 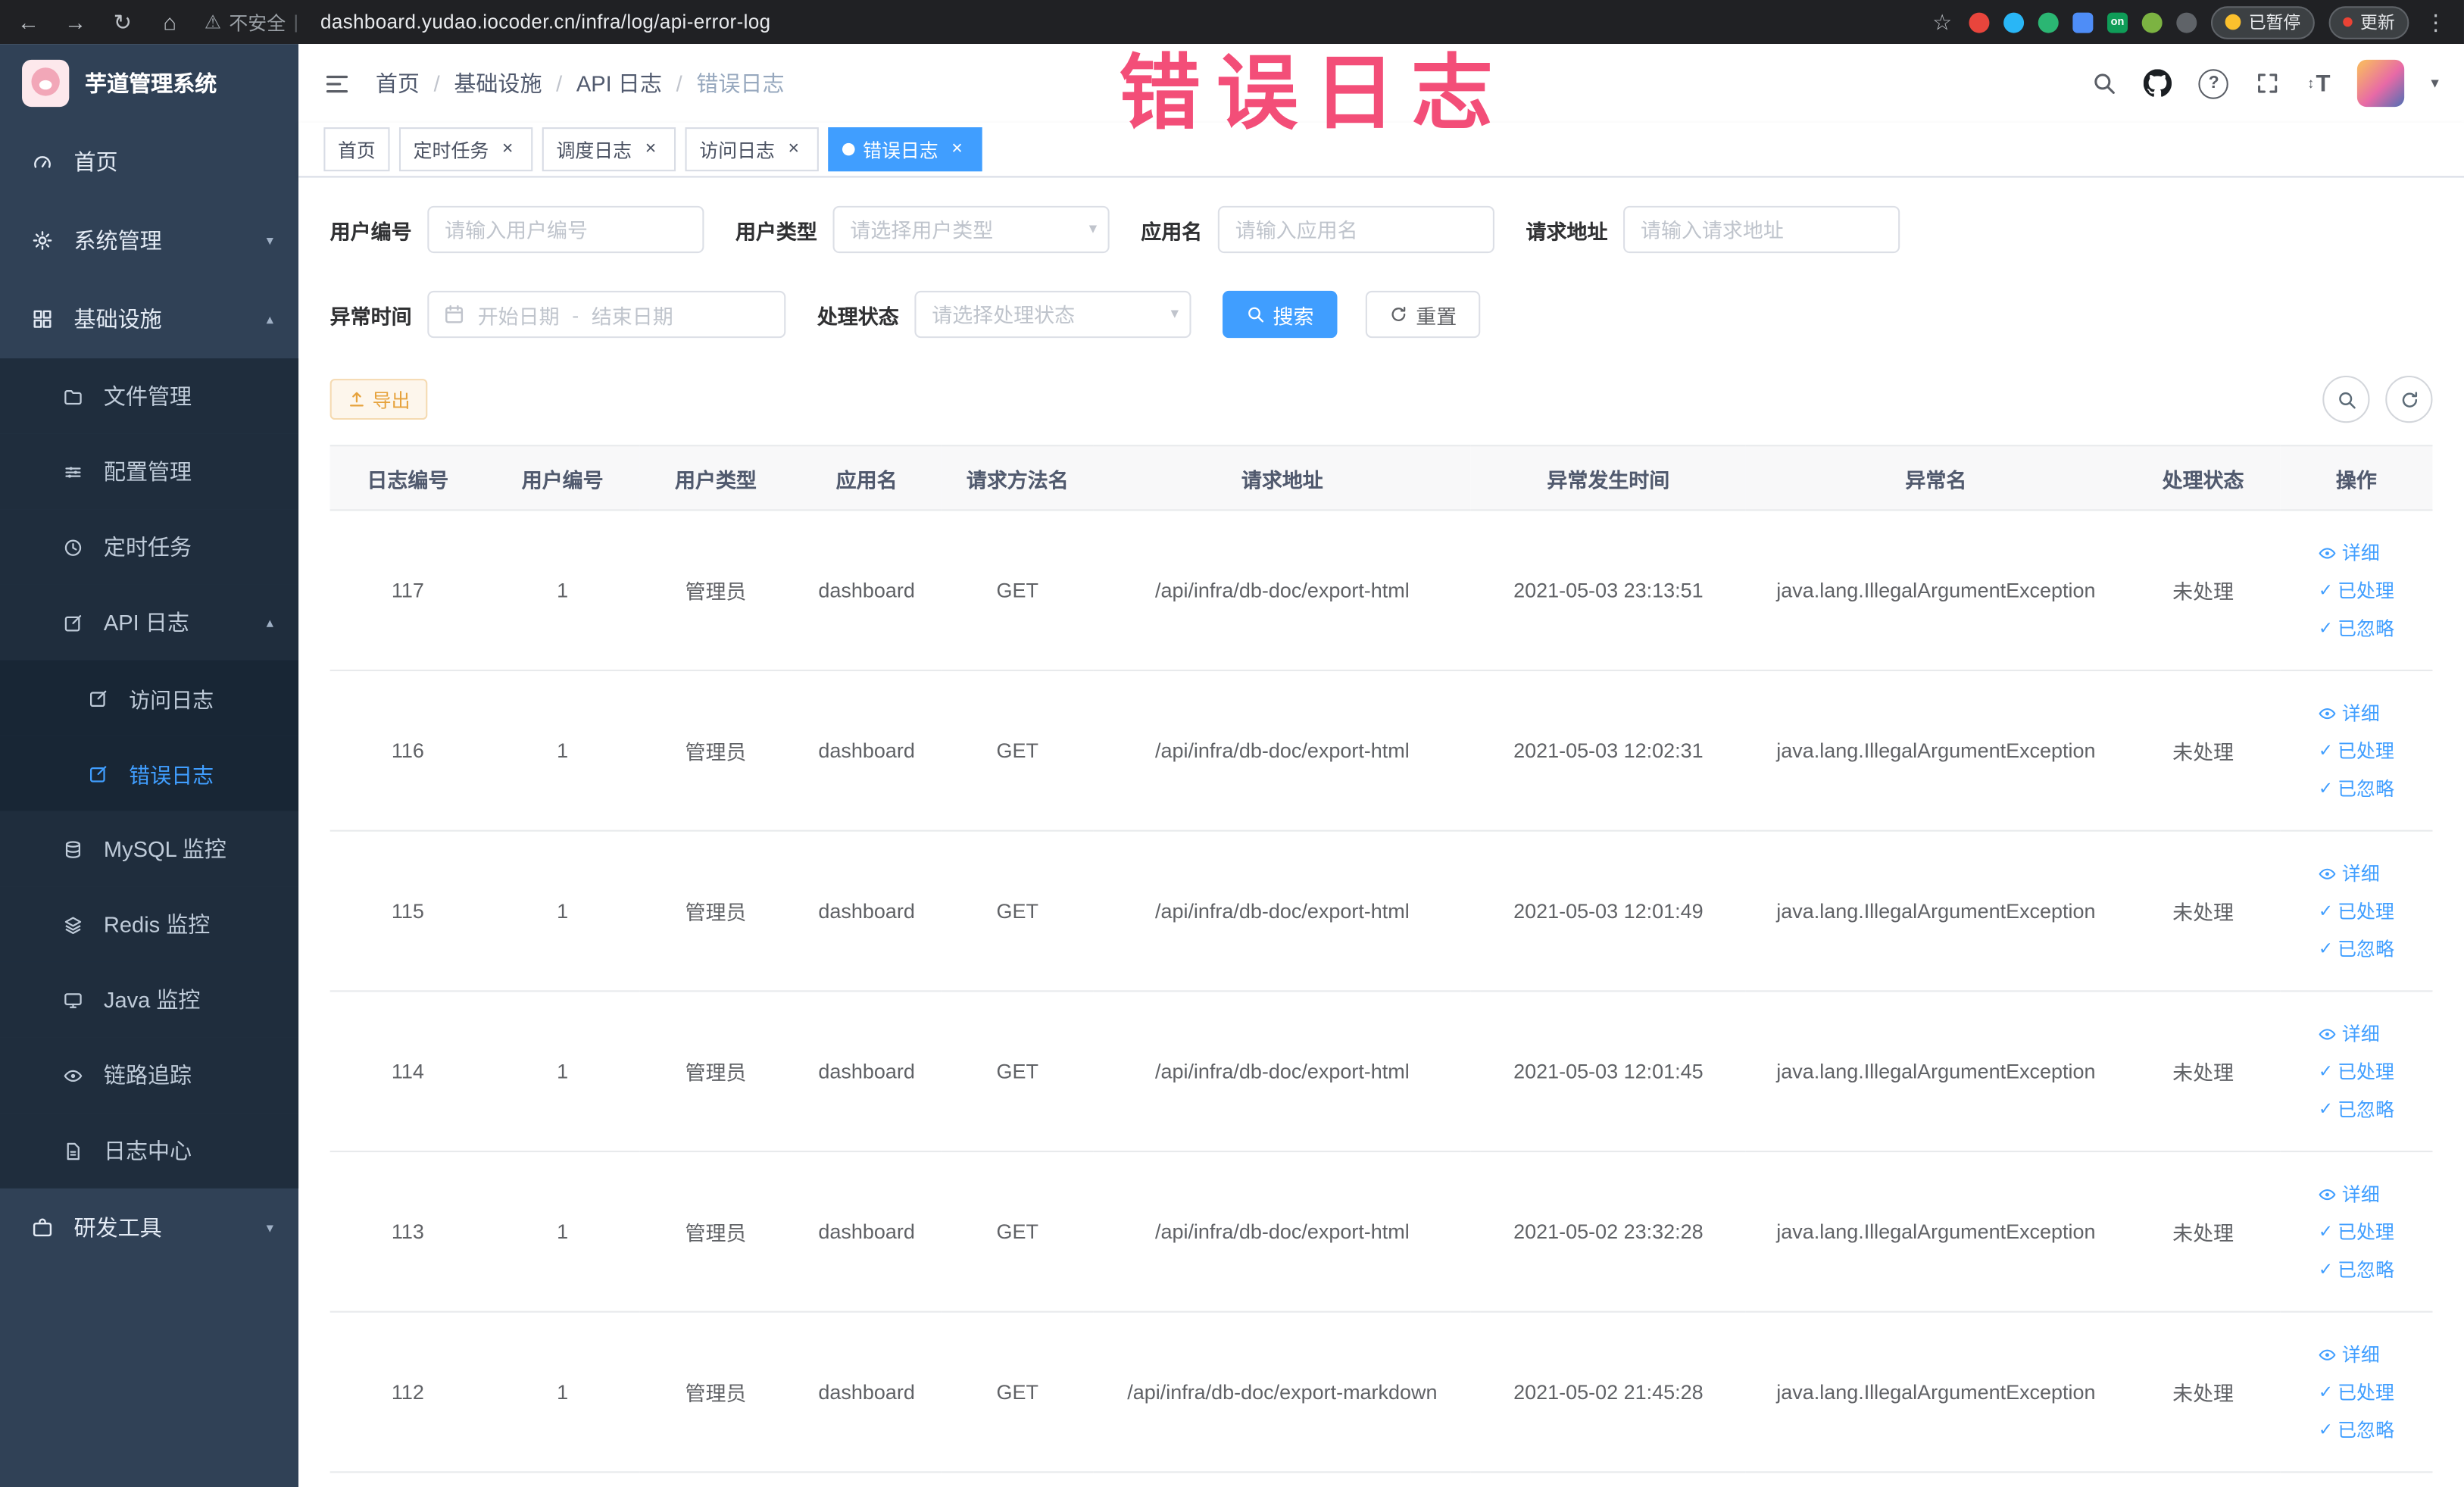 I want to click on user-type-select-input, so click(x=971, y=229).